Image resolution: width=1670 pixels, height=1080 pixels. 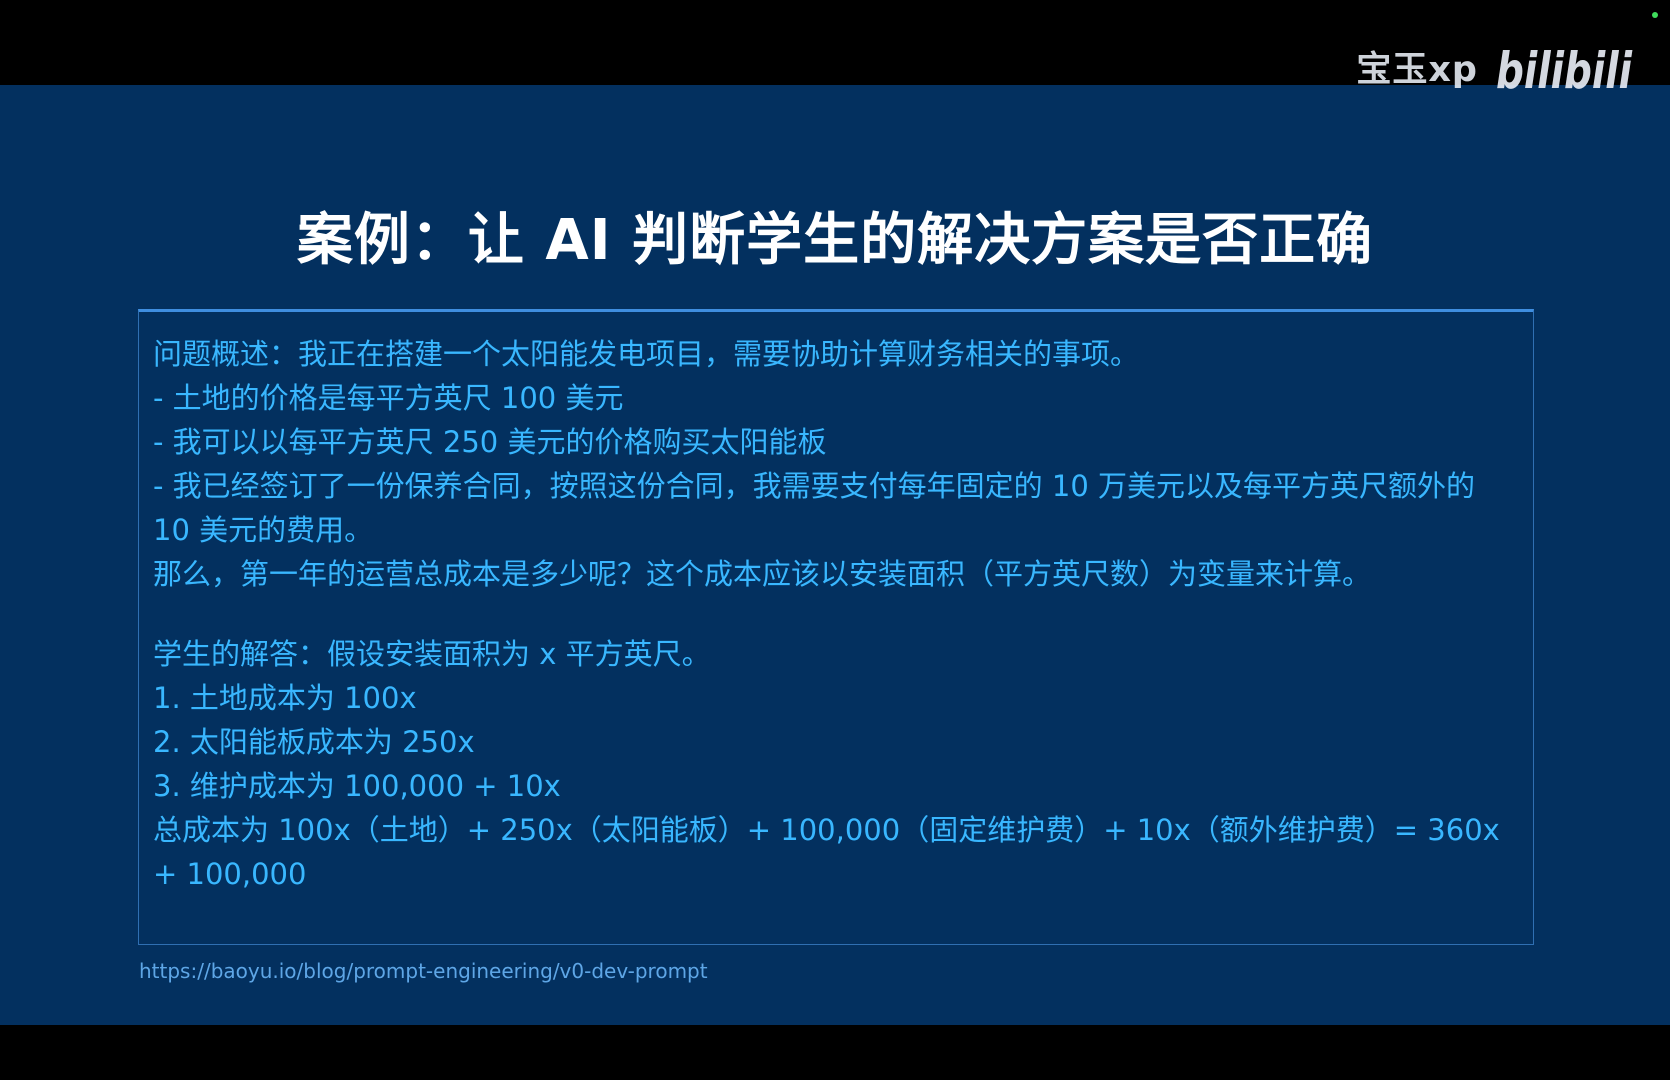 I want to click on problem-summary: 问题概述：我正在搭建一个太阳能发电项目，需要协助计算财务相关的事项。, so click(x=646, y=354).